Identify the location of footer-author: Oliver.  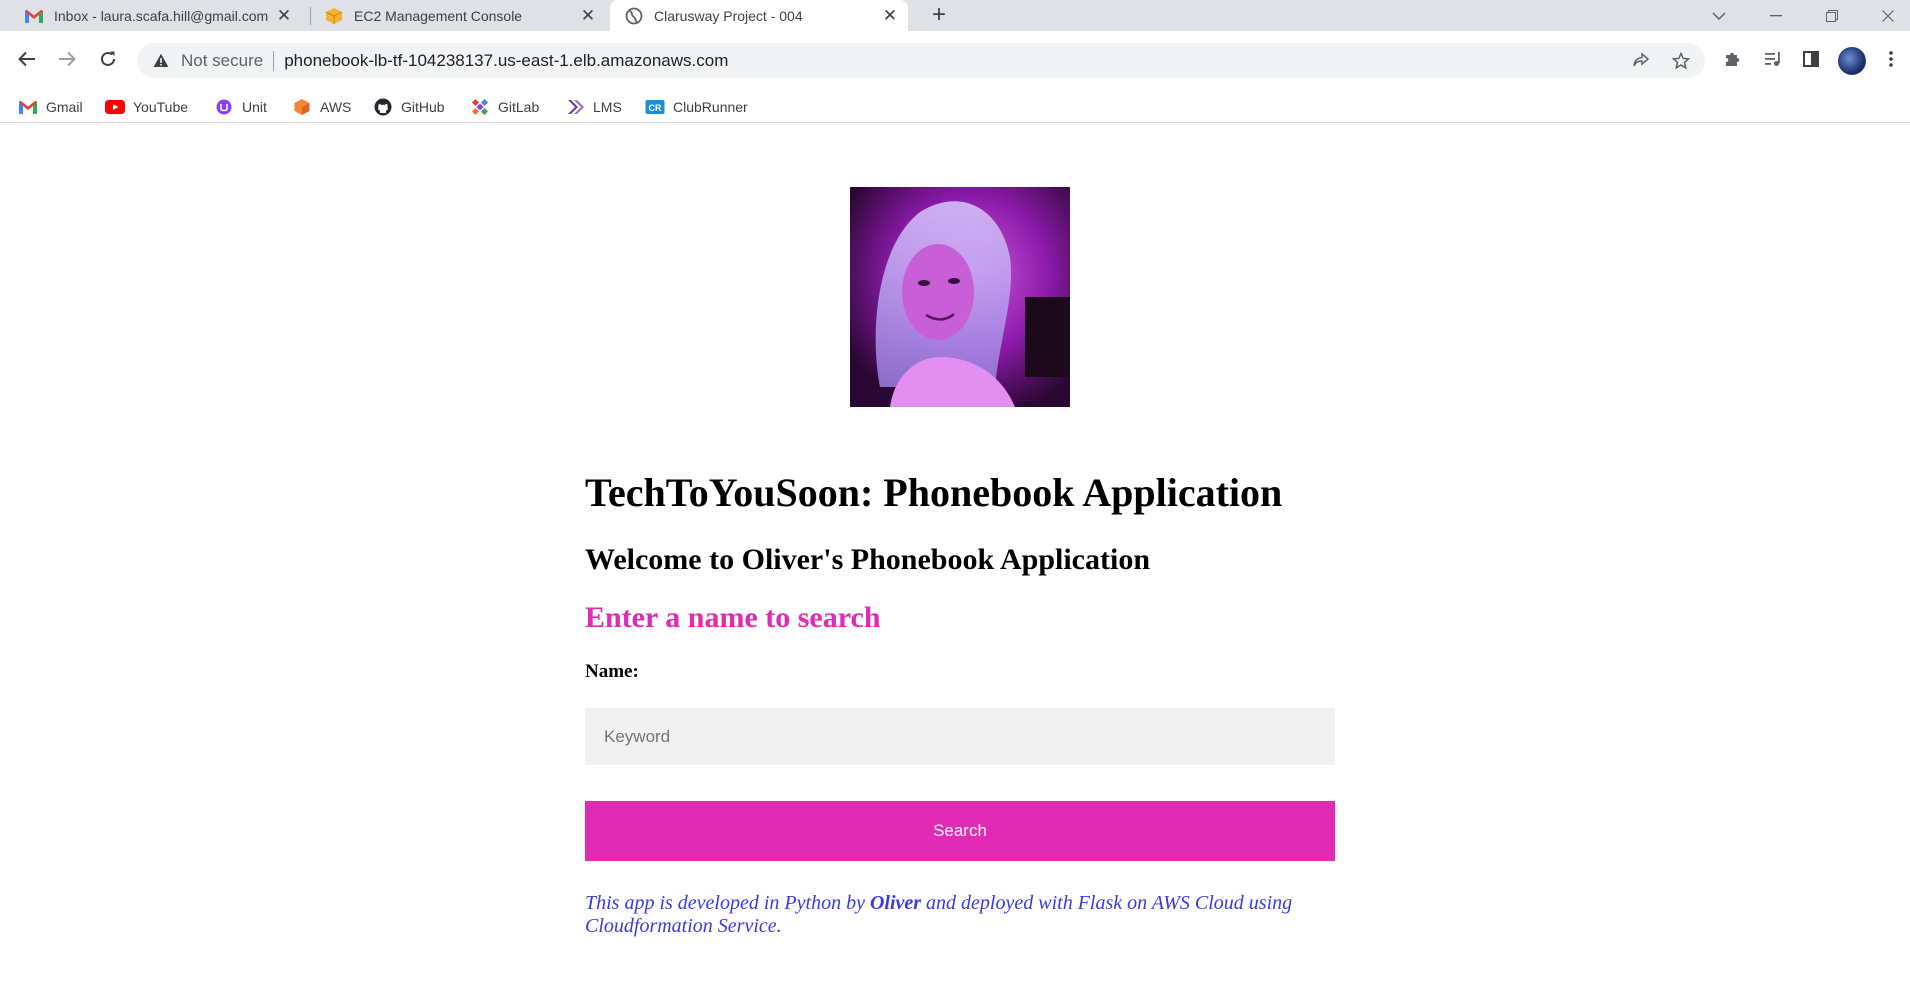
(895, 903).